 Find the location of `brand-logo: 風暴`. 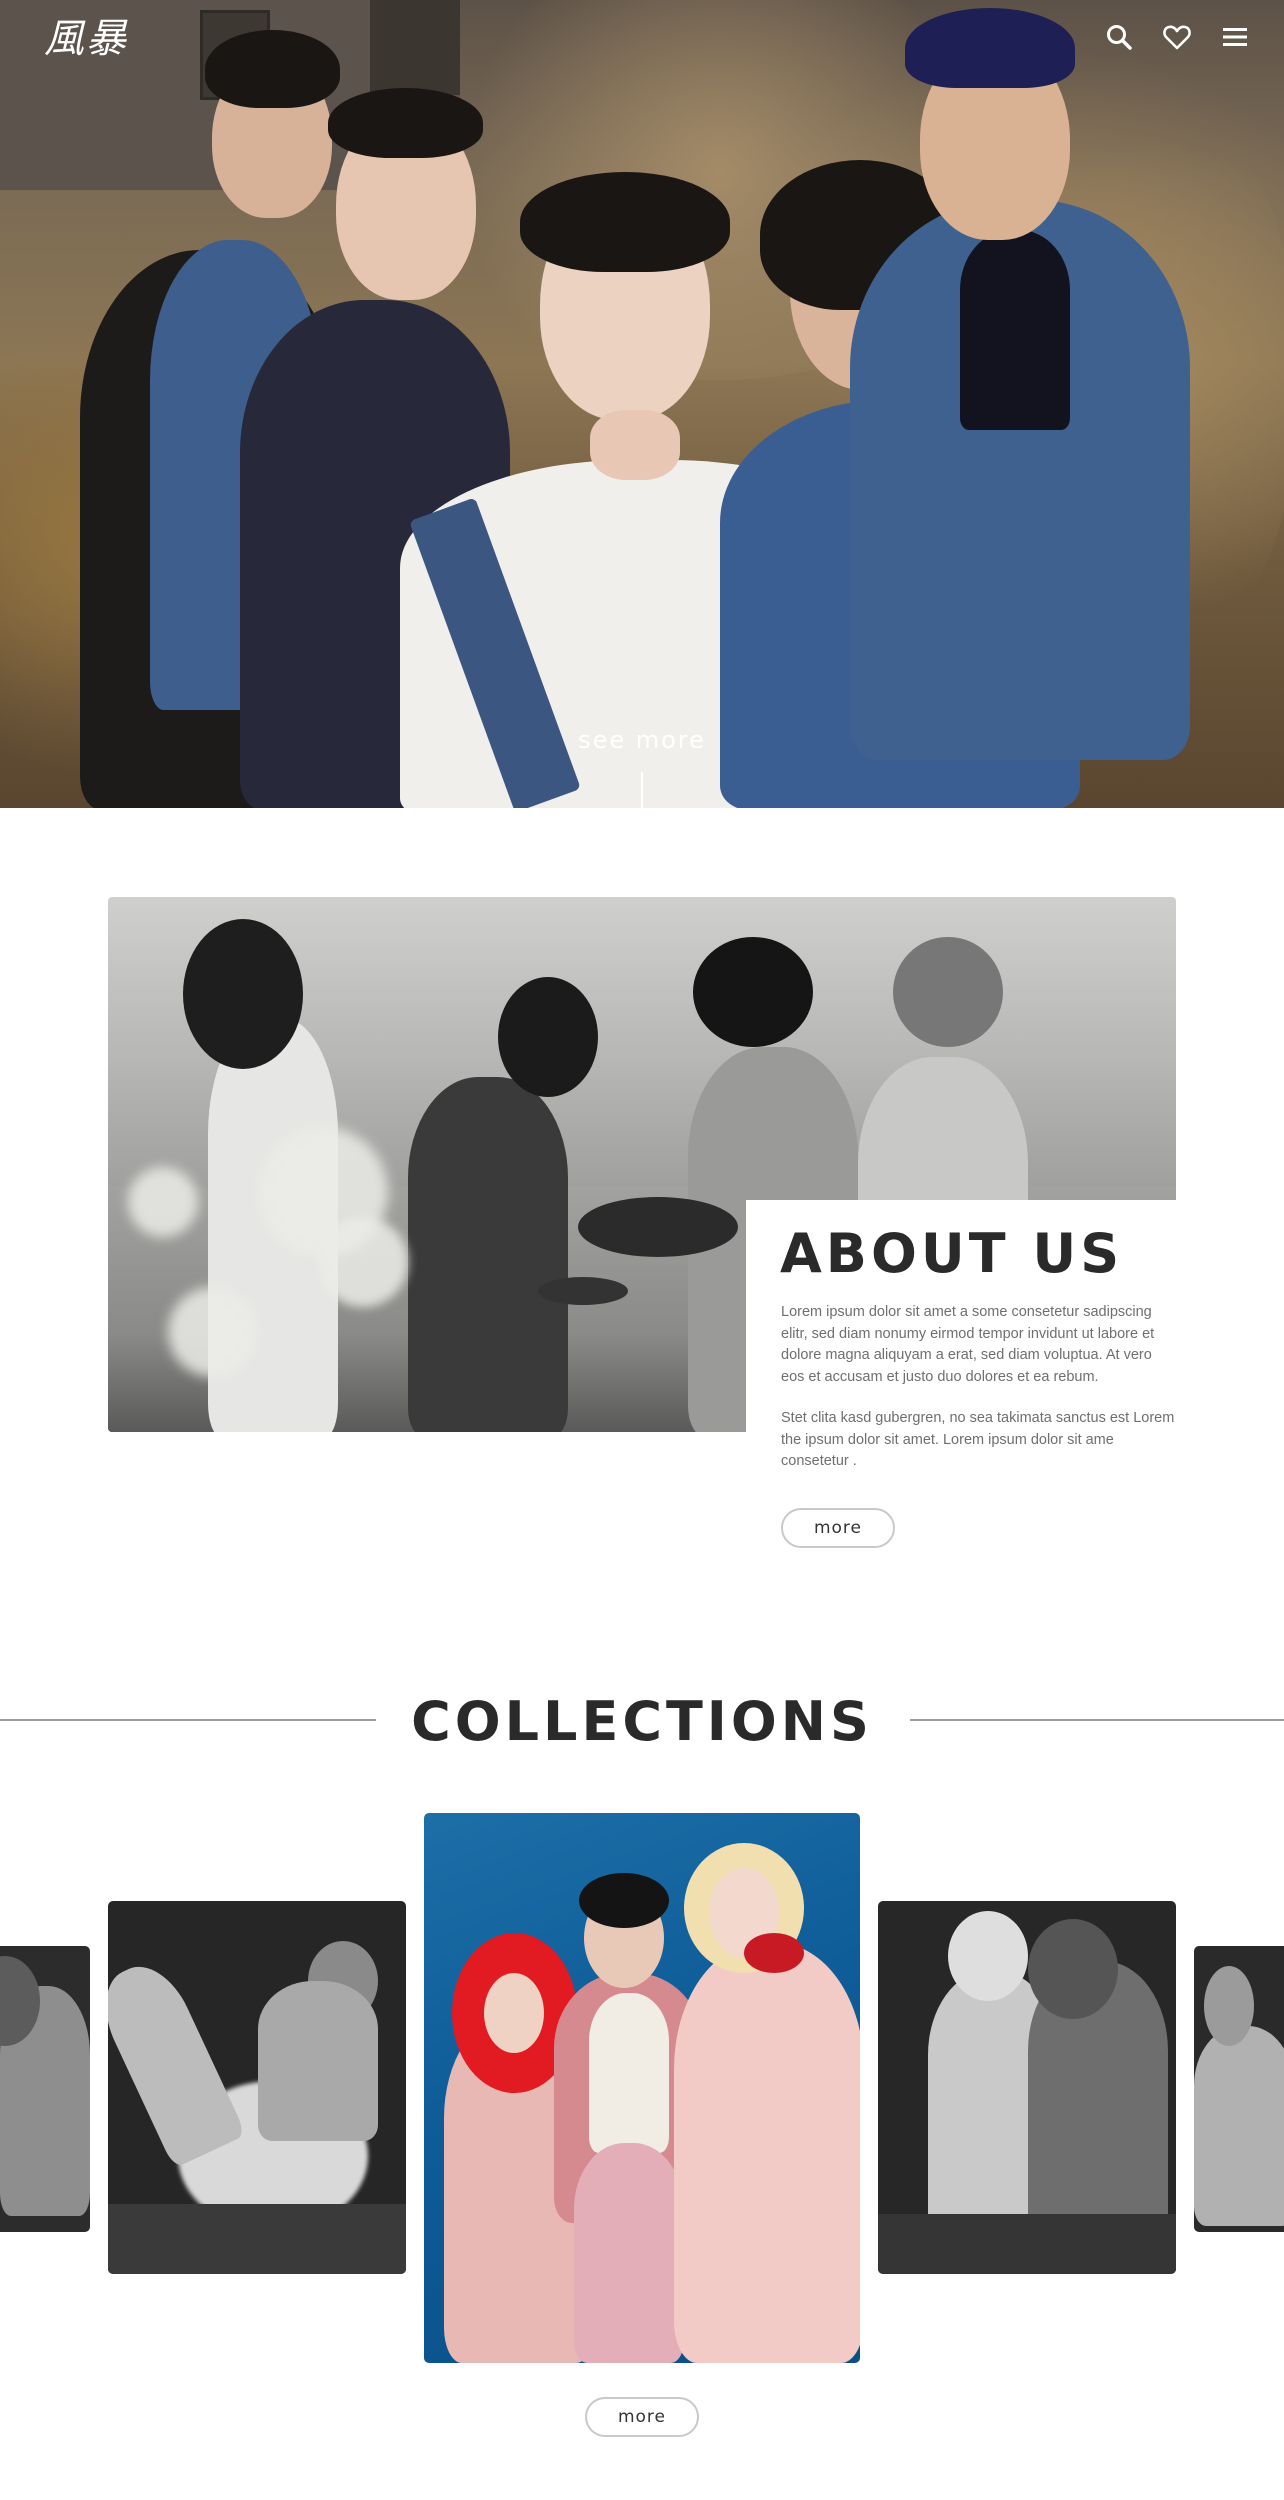

brand-logo: 風暴 is located at coordinates (86, 39).